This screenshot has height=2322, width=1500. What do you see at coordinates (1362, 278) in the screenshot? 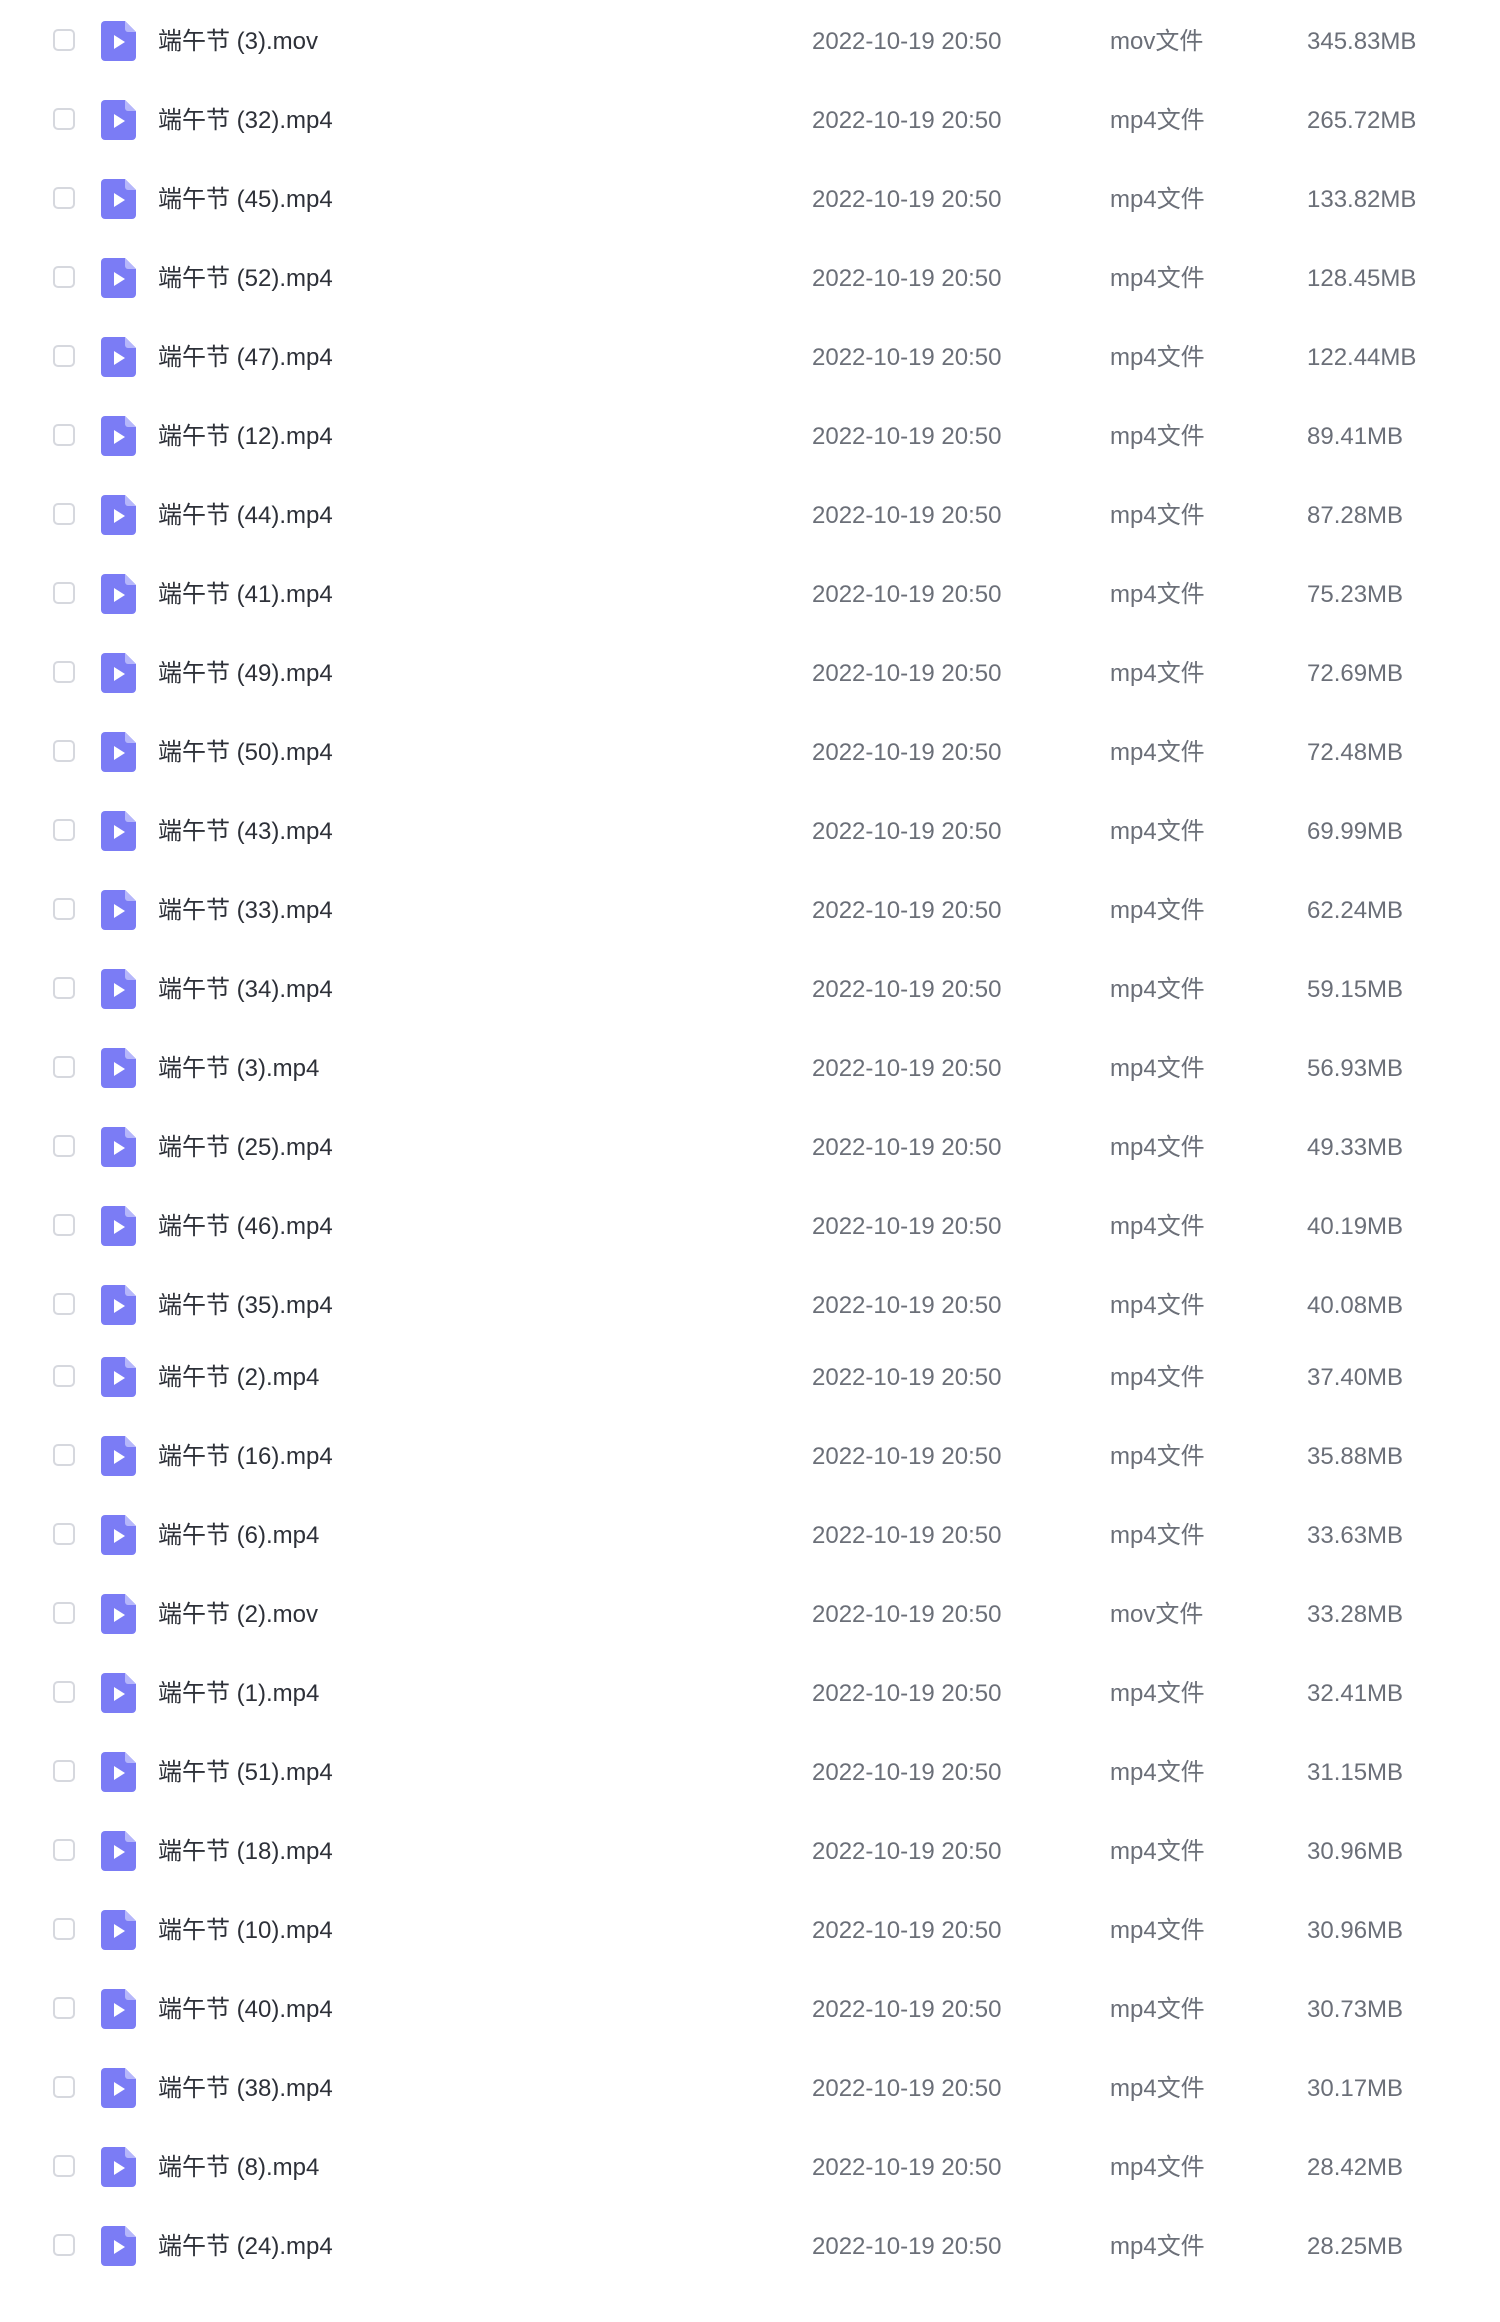
I see `file-size: 128.45MB` at bounding box center [1362, 278].